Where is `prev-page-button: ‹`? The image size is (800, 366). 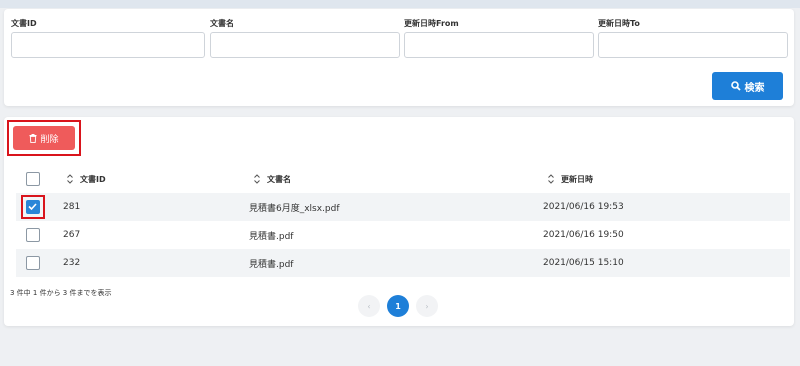 prev-page-button: ‹ is located at coordinates (369, 306).